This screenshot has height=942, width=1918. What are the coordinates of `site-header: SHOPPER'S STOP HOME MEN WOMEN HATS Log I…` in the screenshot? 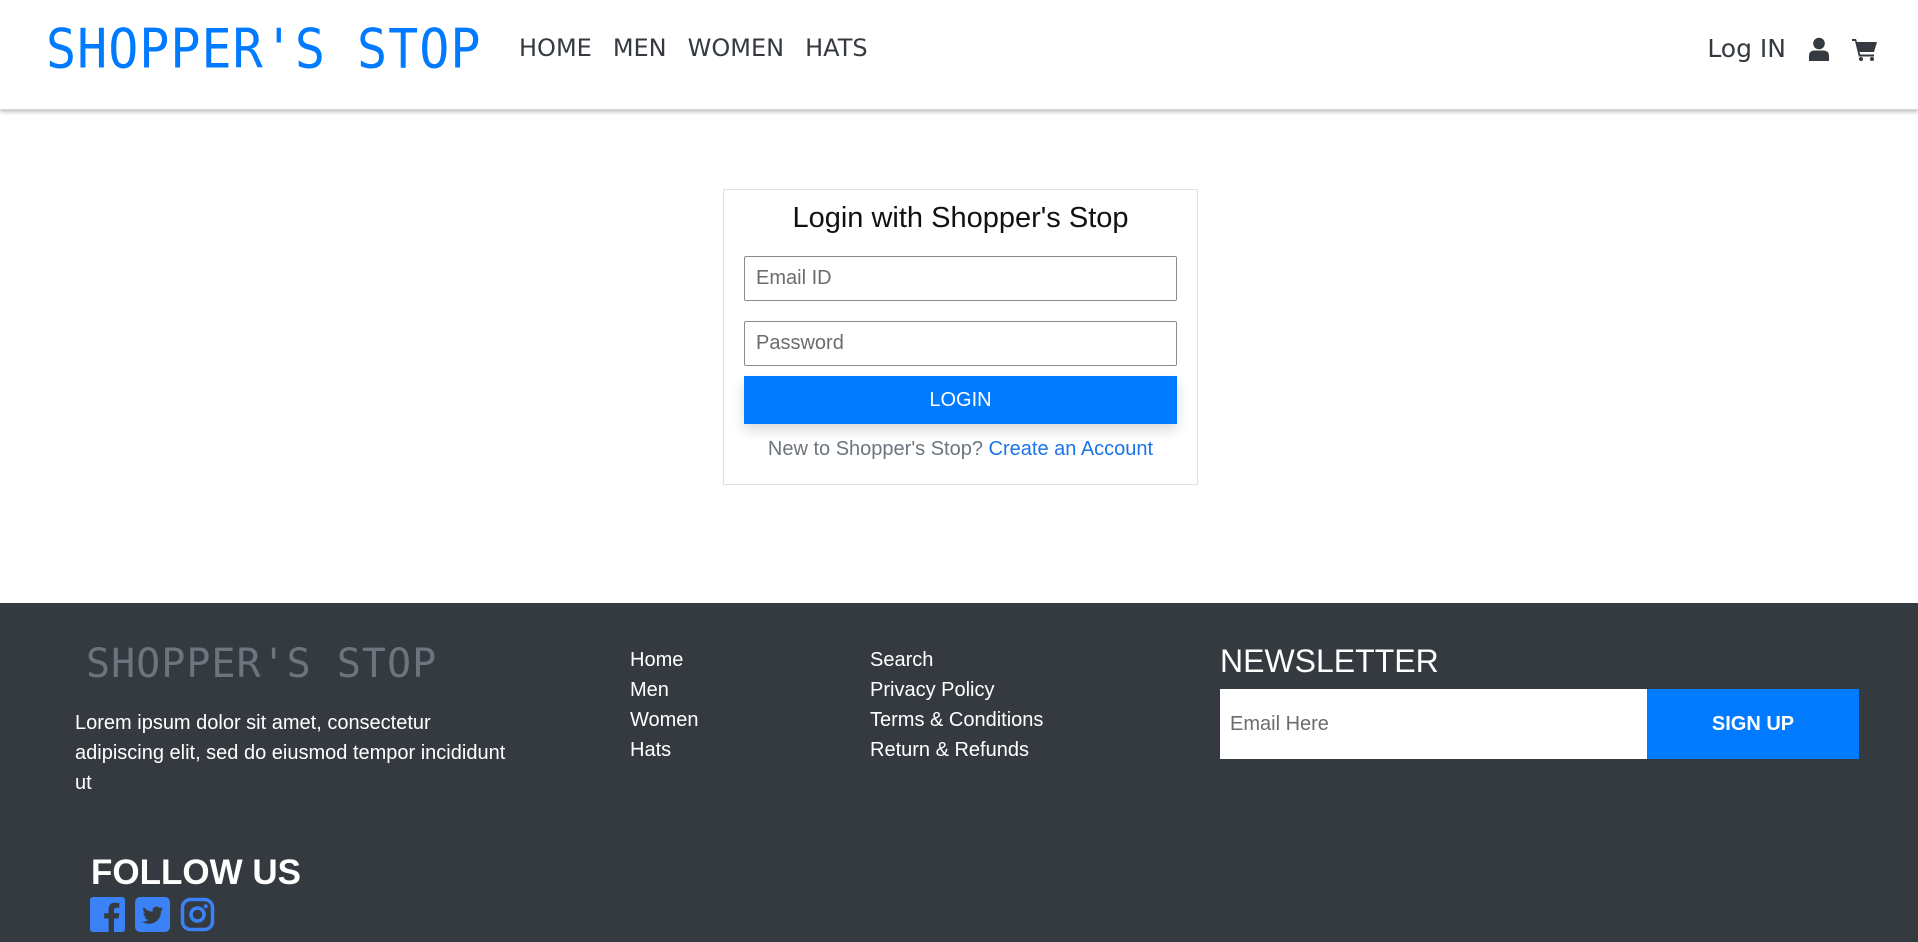 It's located at (959, 55).